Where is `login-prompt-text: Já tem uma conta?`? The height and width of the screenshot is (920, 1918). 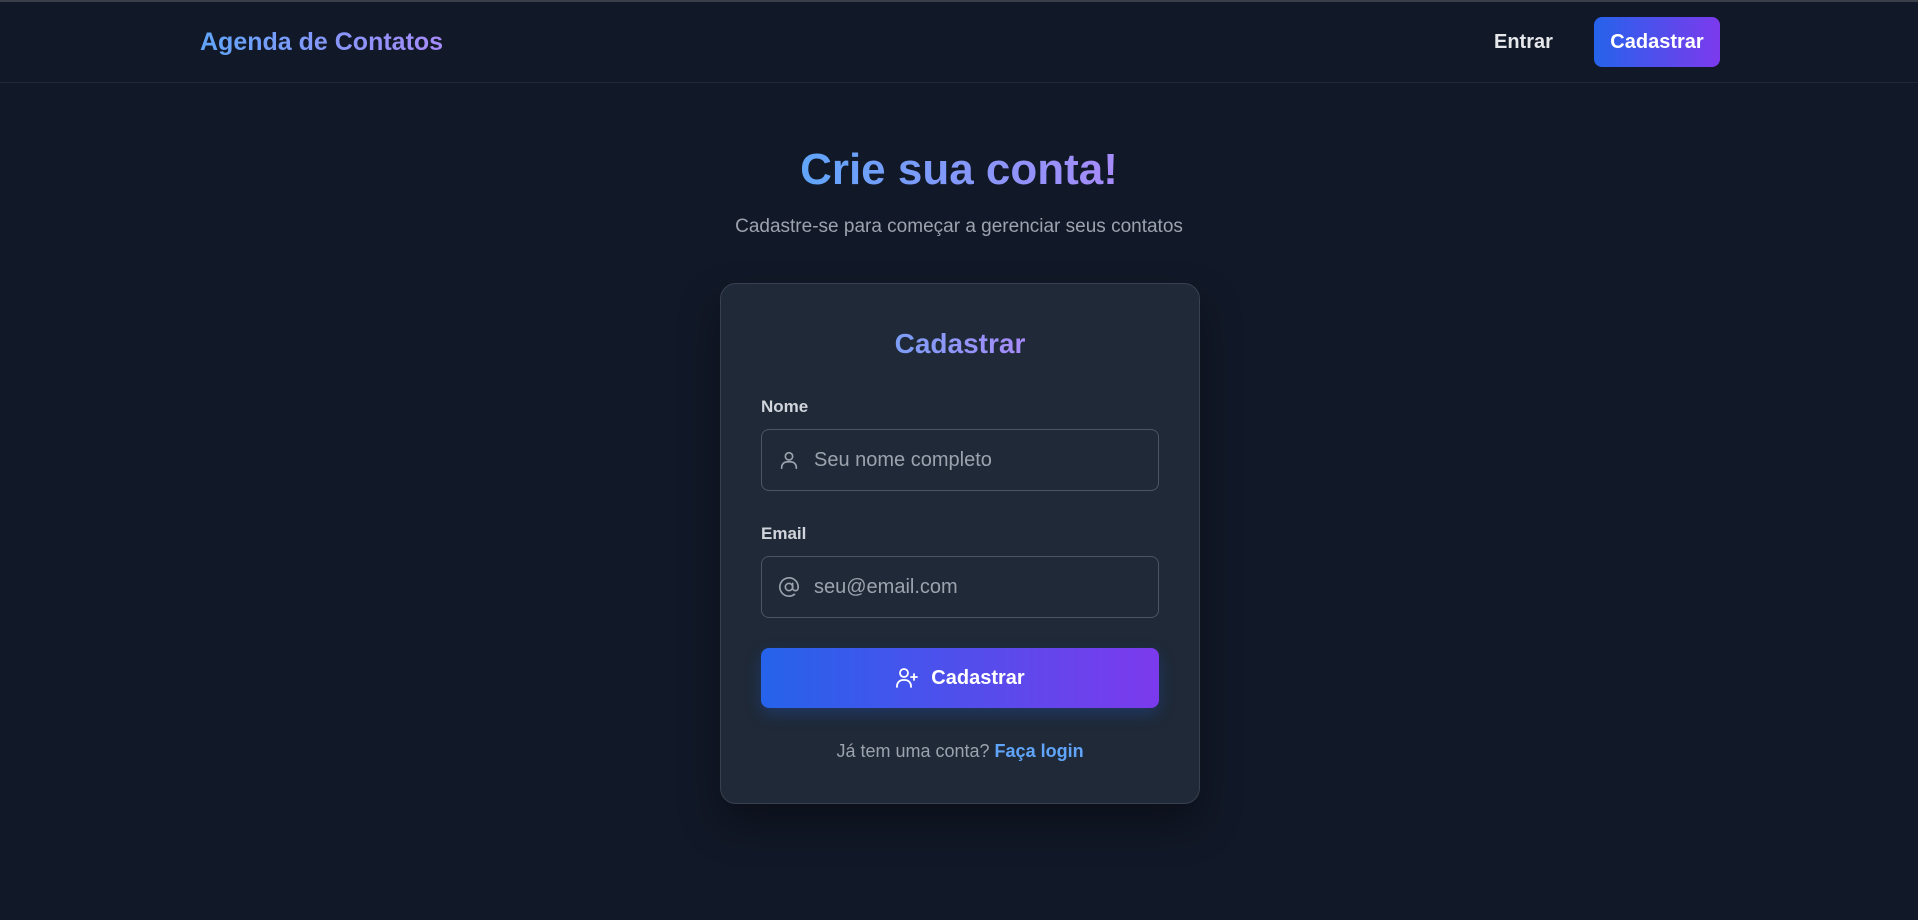
login-prompt-text: Já tem uma conta? is located at coordinates (913, 751).